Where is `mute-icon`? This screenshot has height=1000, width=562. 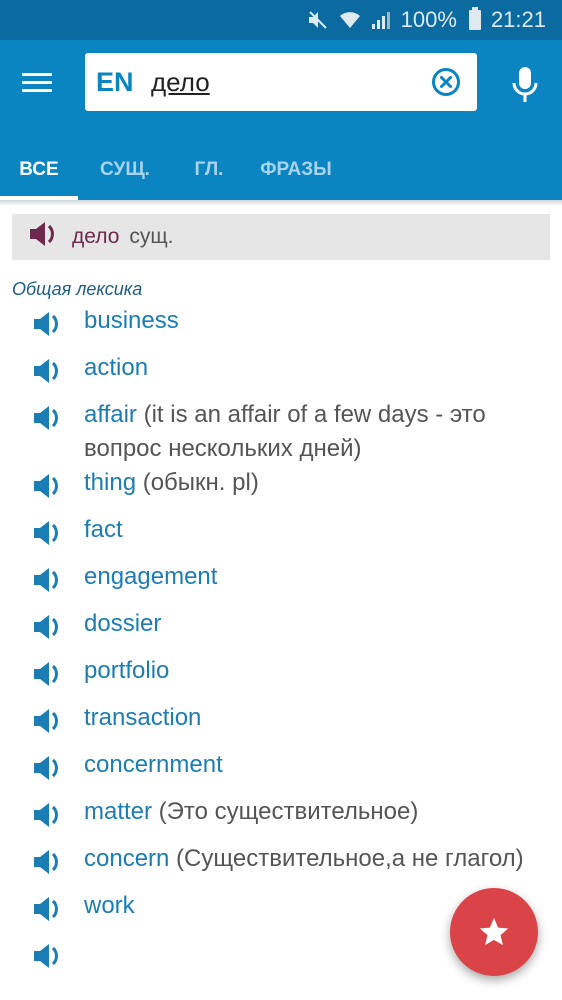
mute-icon is located at coordinates (318, 20).